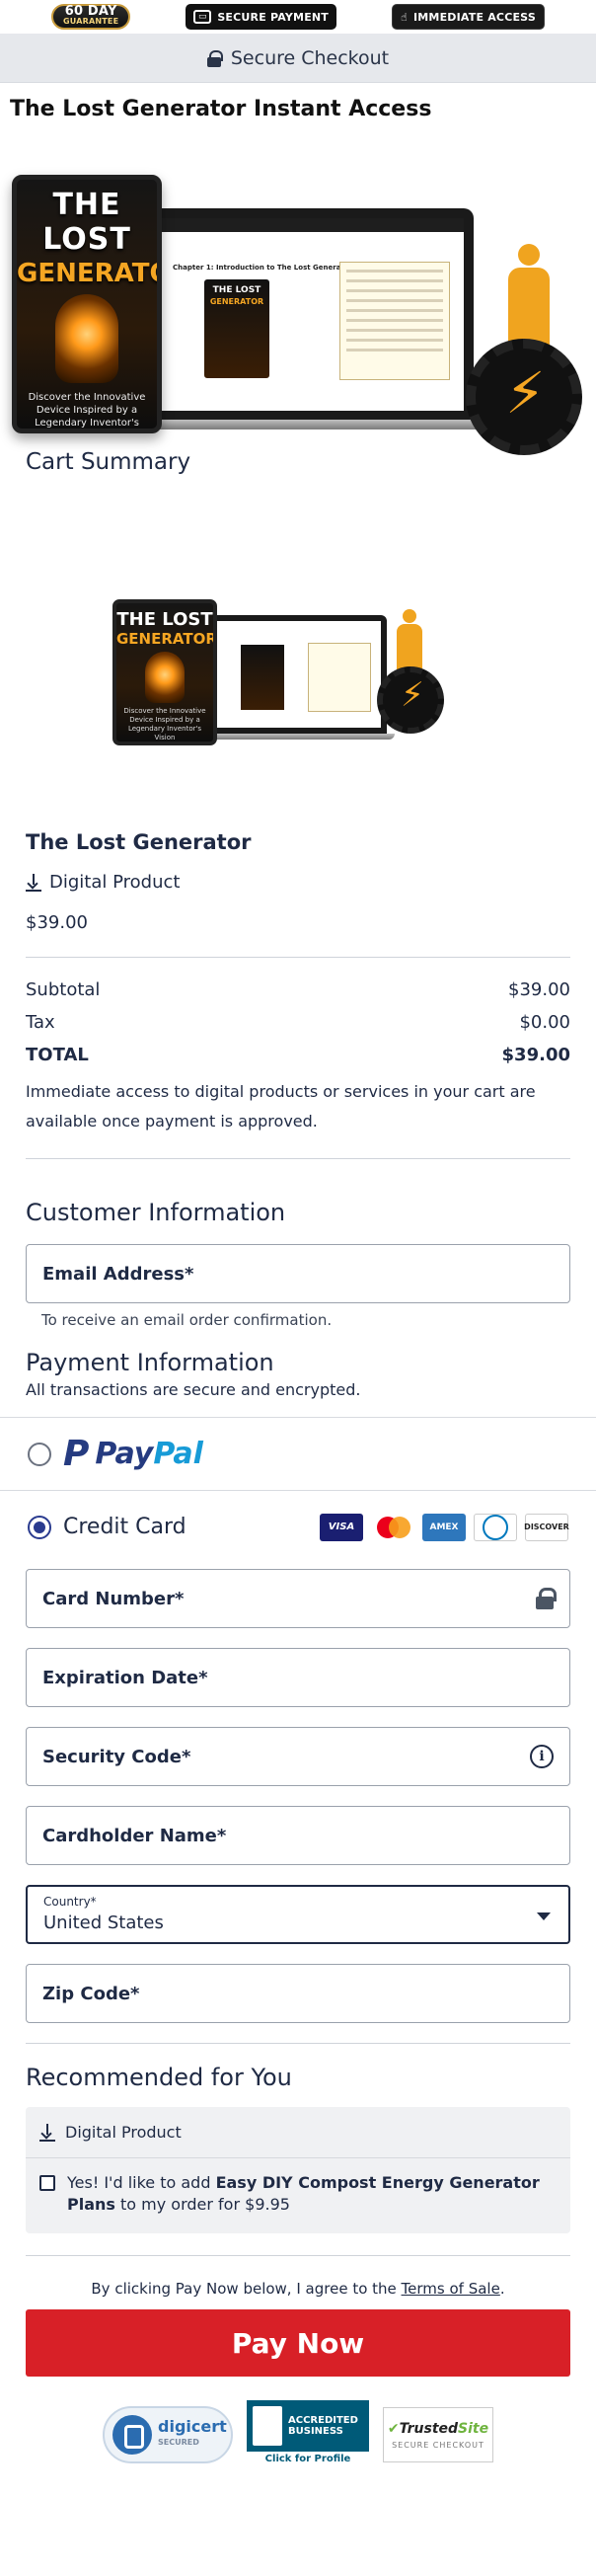  What do you see at coordinates (298, 674) in the screenshot?
I see `cart-laptop-mockup` at bounding box center [298, 674].